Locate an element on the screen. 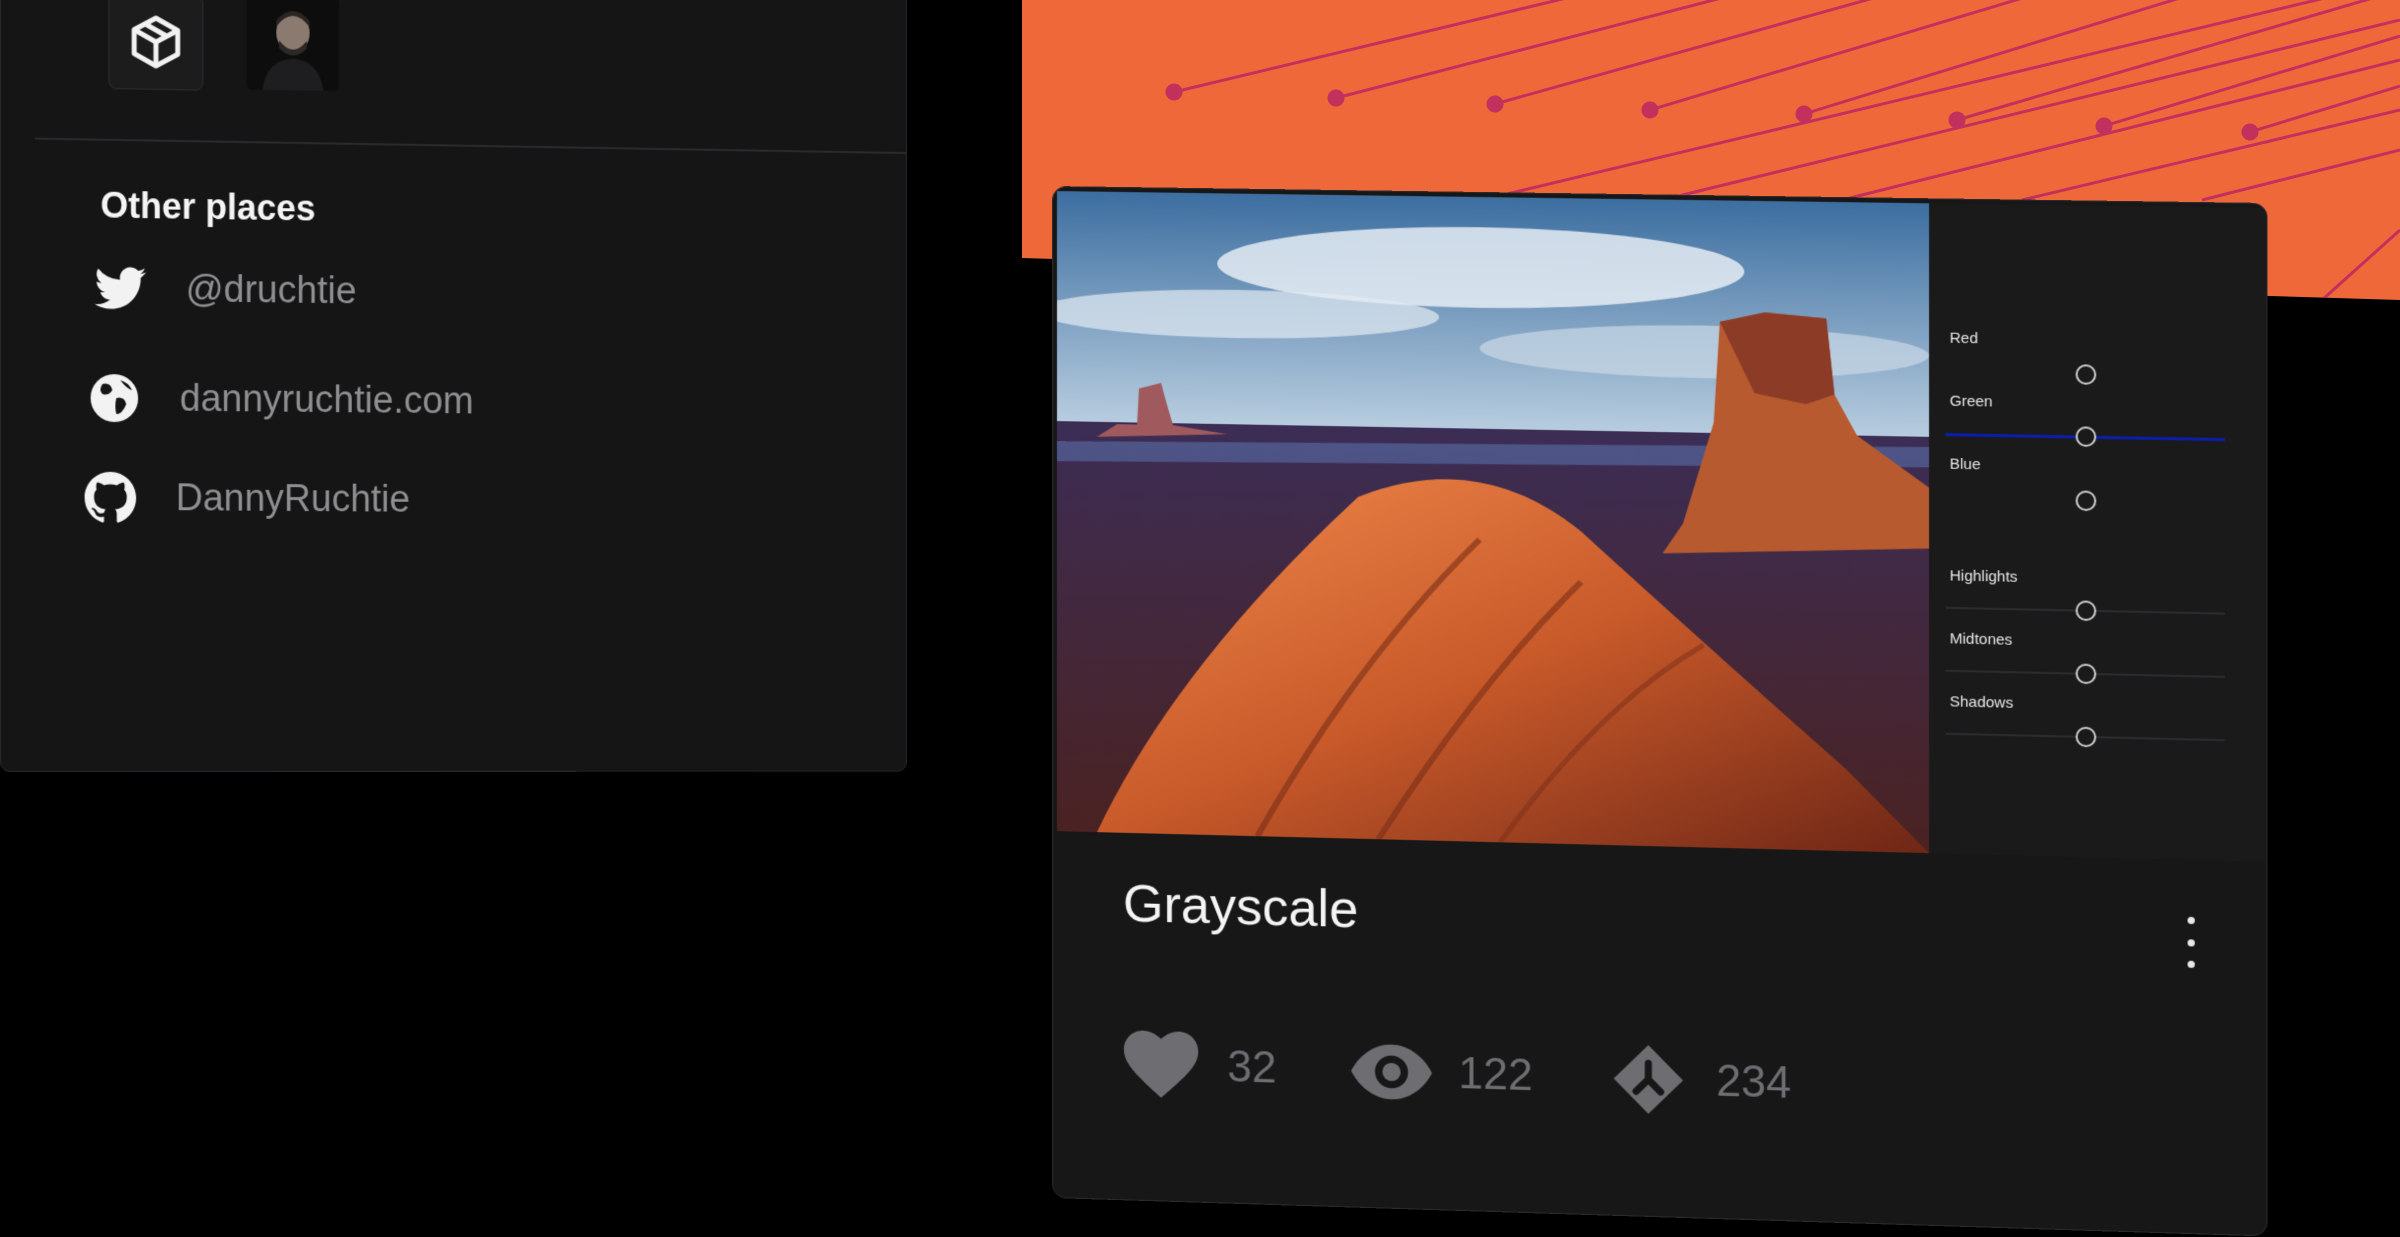  midtones-label: Midtones is located at coordinates (1981, 639).